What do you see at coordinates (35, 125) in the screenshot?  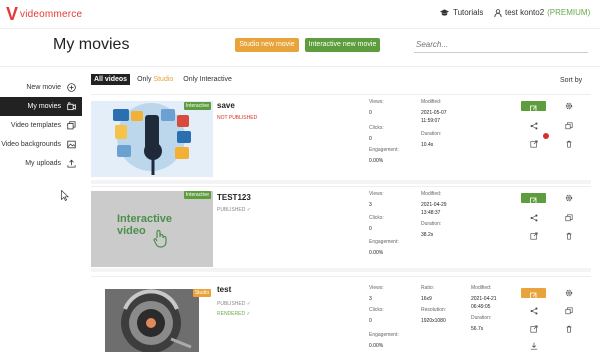 I see `sidebar-item-label: Video templates` at bounding box center [35, 125].